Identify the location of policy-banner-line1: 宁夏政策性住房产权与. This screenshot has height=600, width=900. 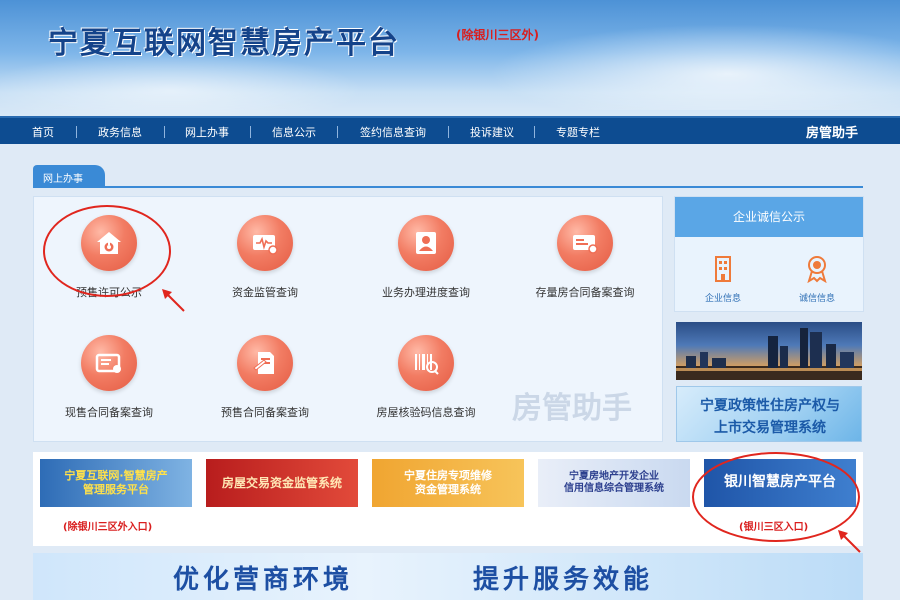
(770, 406).